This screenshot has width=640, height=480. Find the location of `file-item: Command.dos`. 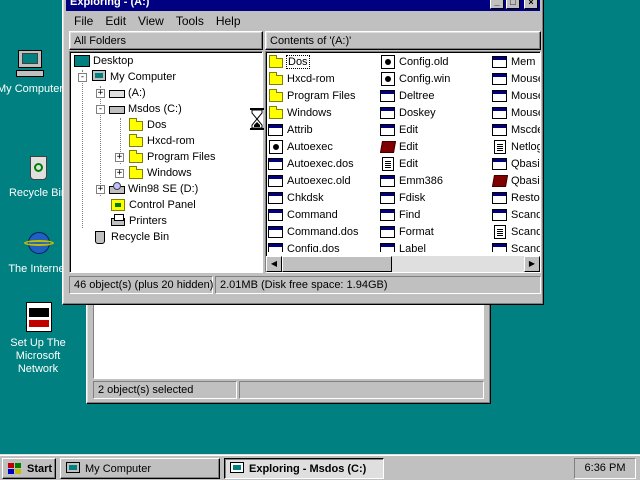

file-item: Command.dos is located at coordinates (324, 231).